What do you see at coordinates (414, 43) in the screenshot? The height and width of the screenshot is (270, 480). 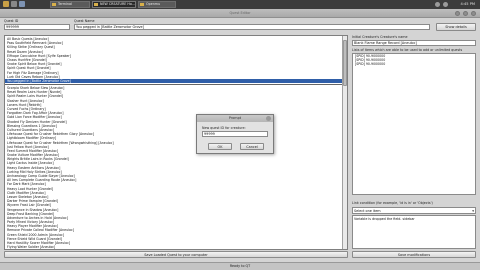 I see `creature-field: Blank Flame Range Record [Aneuloc]` at bounding box center [414, 43].